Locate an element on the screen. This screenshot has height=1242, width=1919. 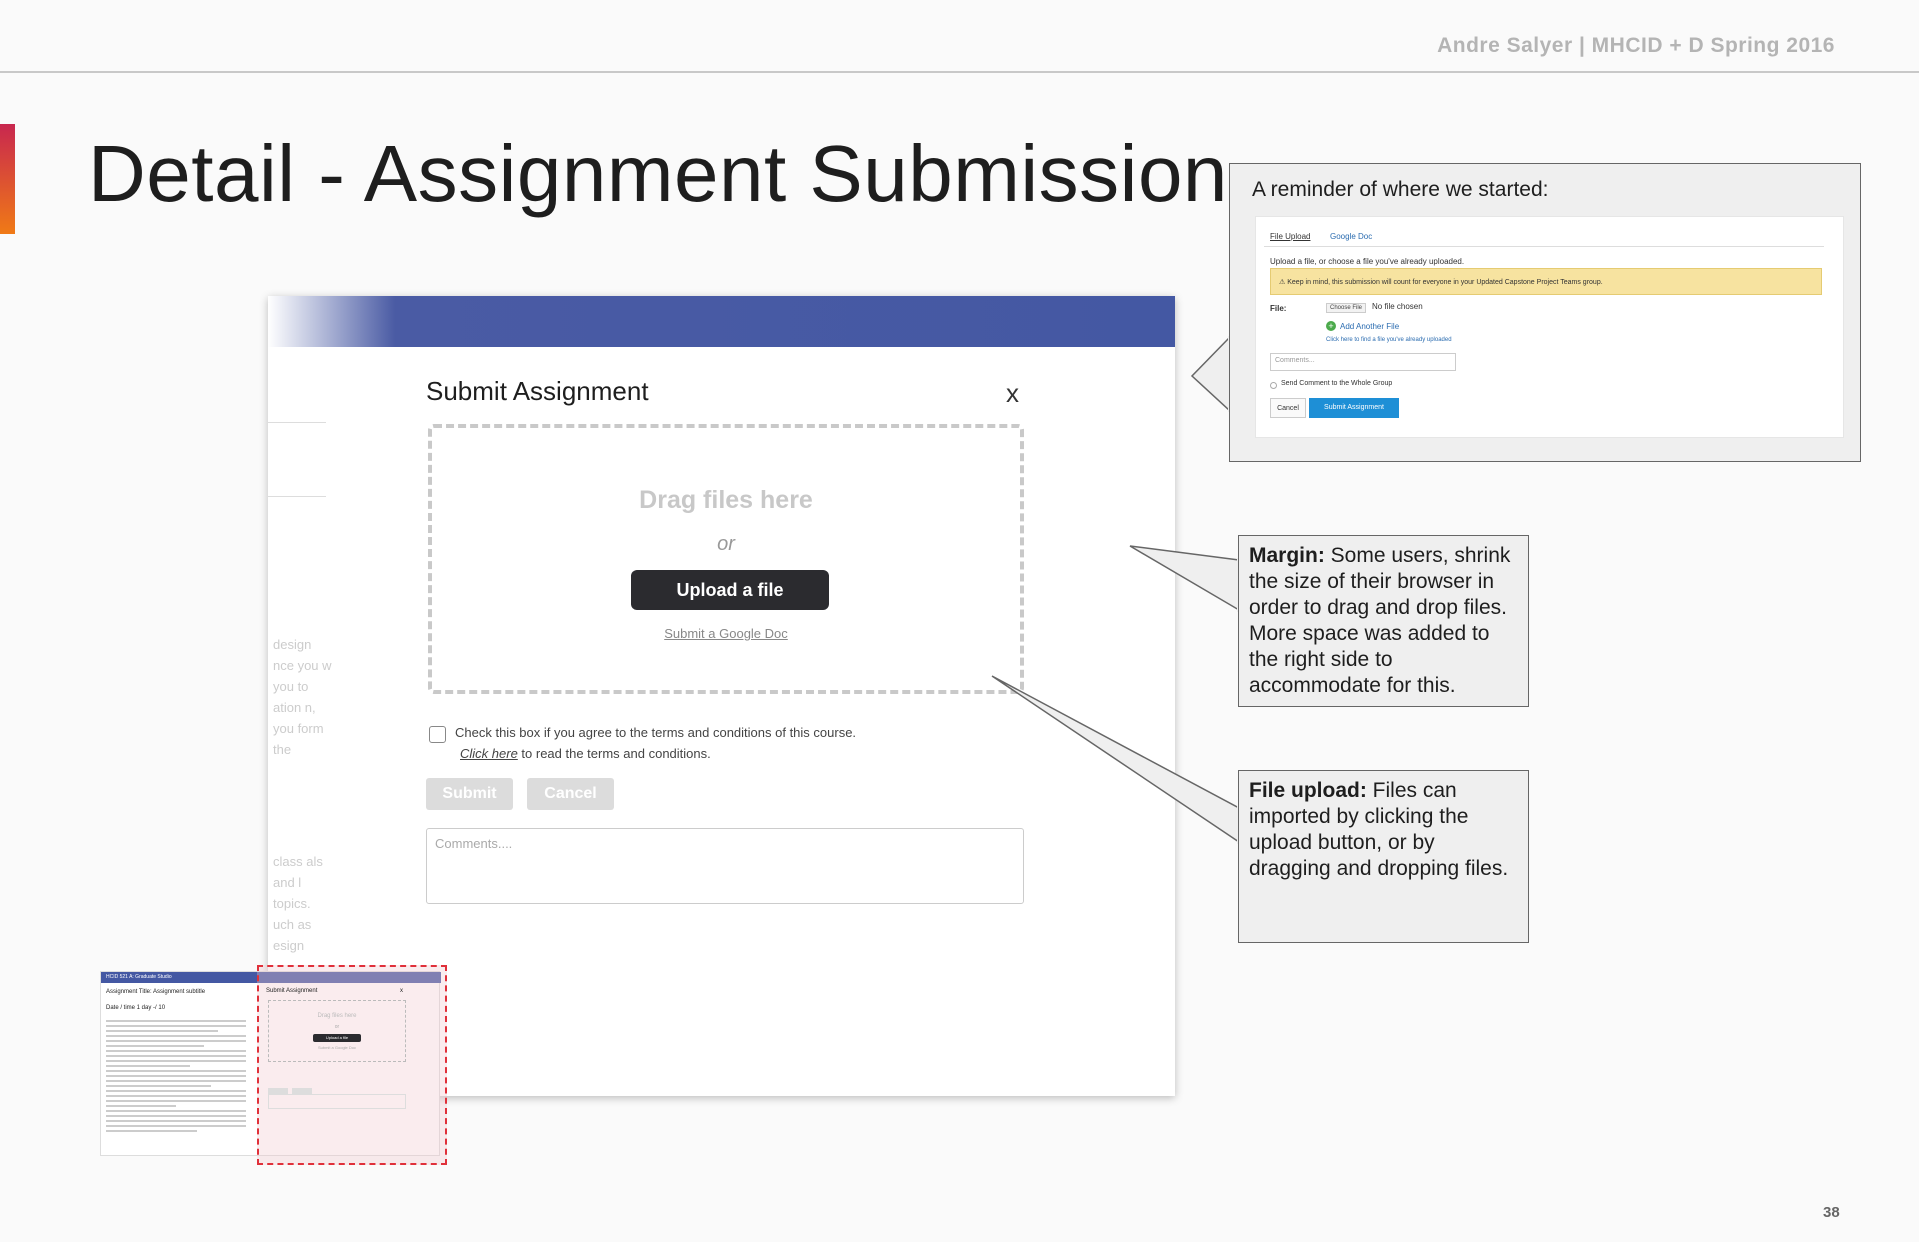
original-add-file: Add Another File is located at coordinates (1370, 326).